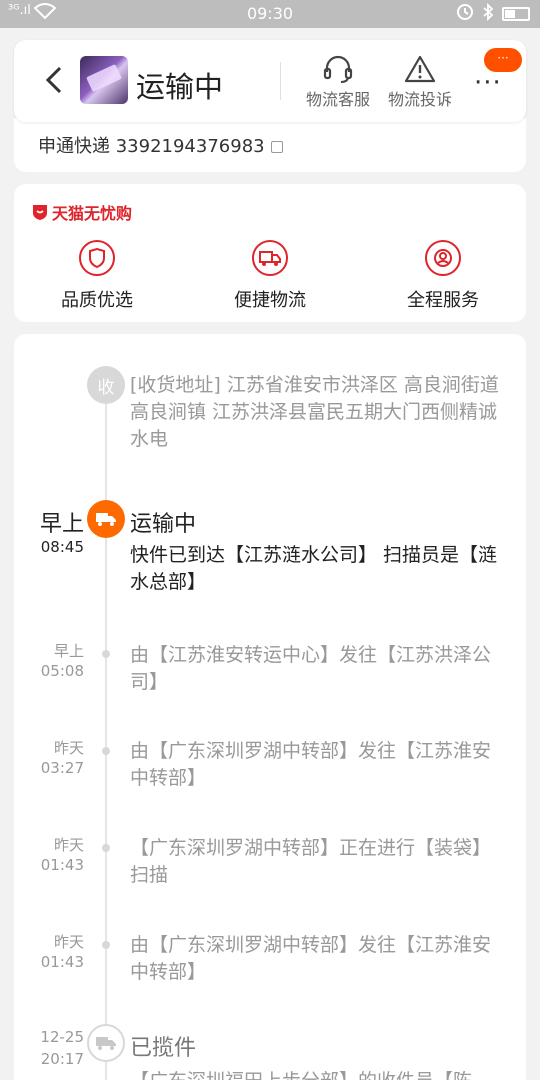 The width and height of the screenshot is (540, 1080). What do you see at coordinates (106, 727) in the screenshot?
I see `timeline-line` at bounding box center [106, 727].